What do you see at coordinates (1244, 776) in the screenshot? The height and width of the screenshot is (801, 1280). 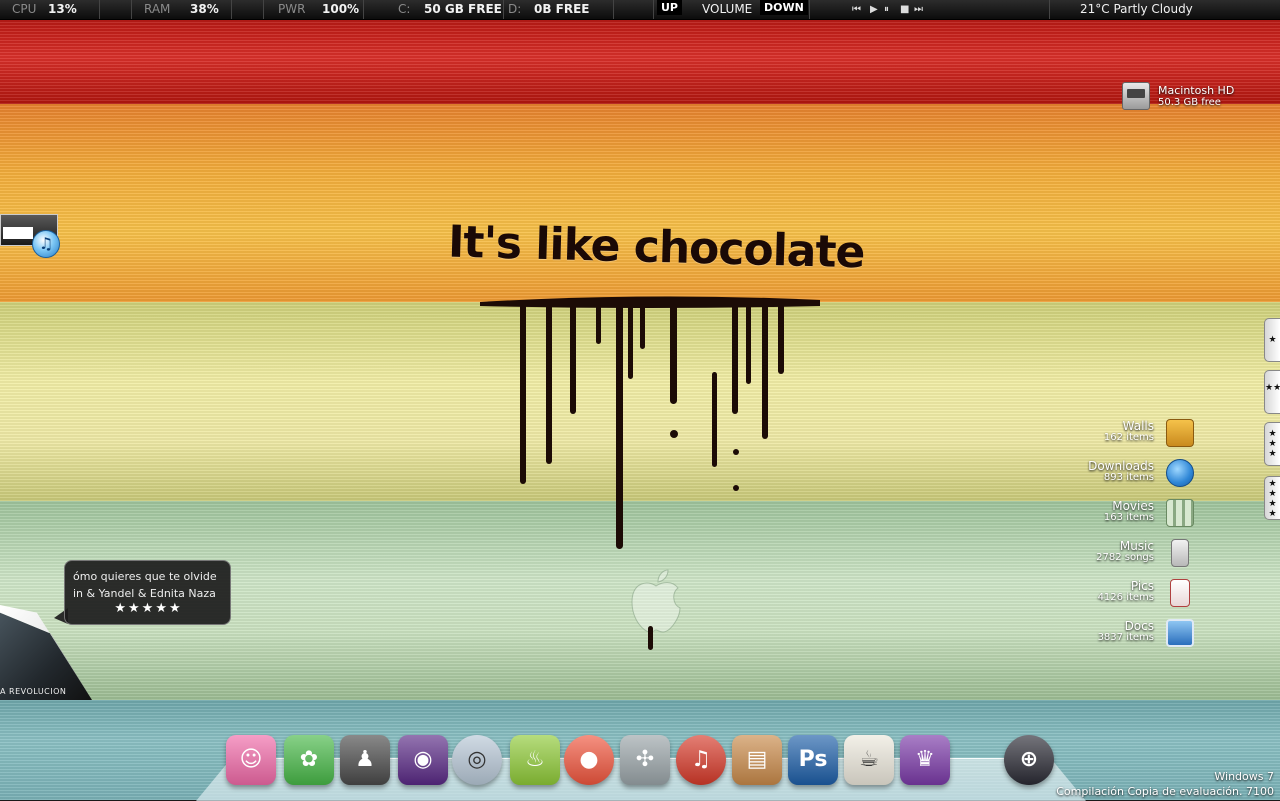 I see `windows-version: Windows 7` at bounding box center [1244, 776].